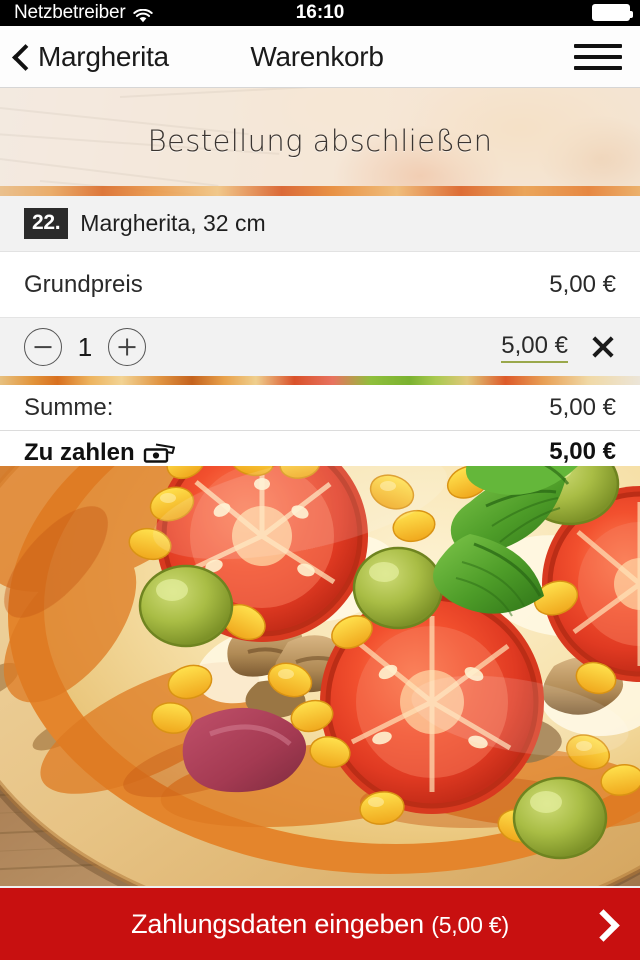  I want to click on clock-label: 16:10, so click(320, 12).